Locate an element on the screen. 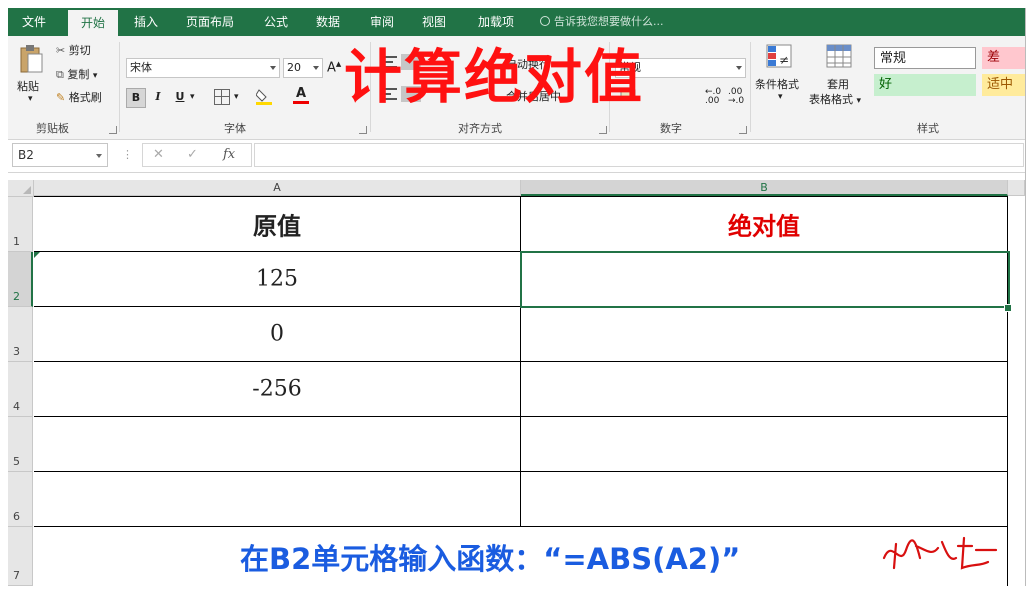 This screenshot has width=1034, height=602. row-header-6: 6 is located at coordinates (20, 499).